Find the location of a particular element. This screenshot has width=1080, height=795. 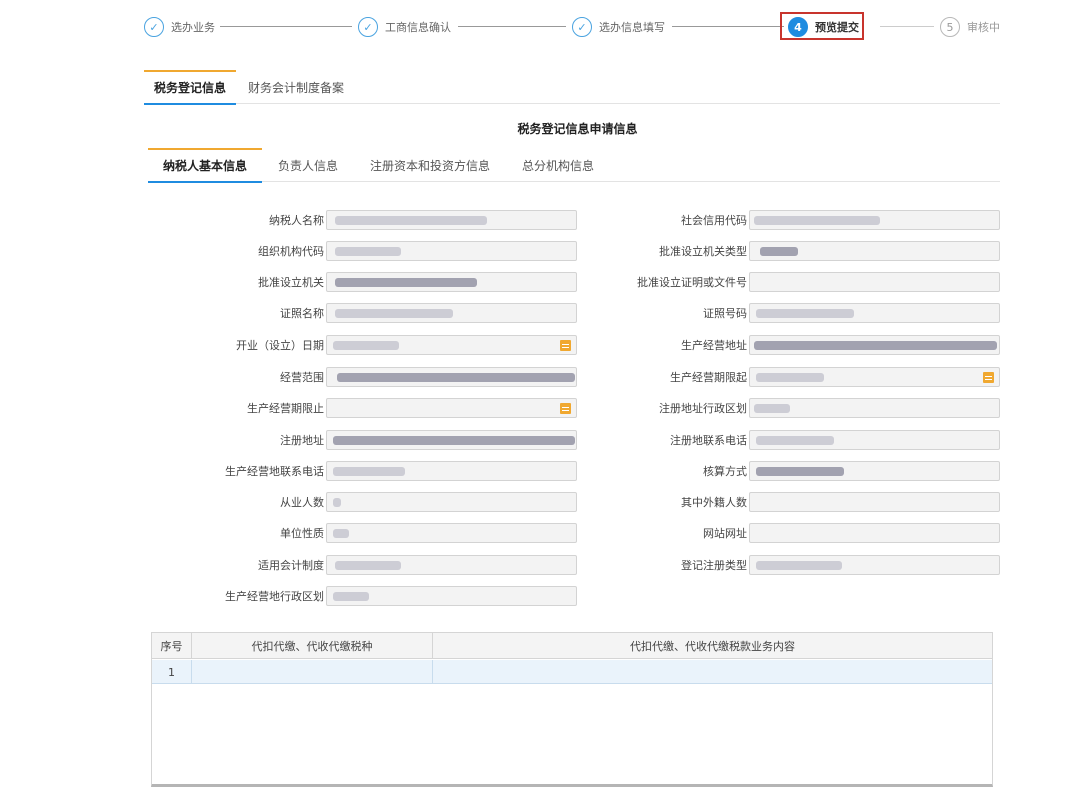

sub-tab-bar: 纳税人基本信息 负责人信息 注册资本和投资方信息 总分机构信息 is located at coordinates (574, 165).